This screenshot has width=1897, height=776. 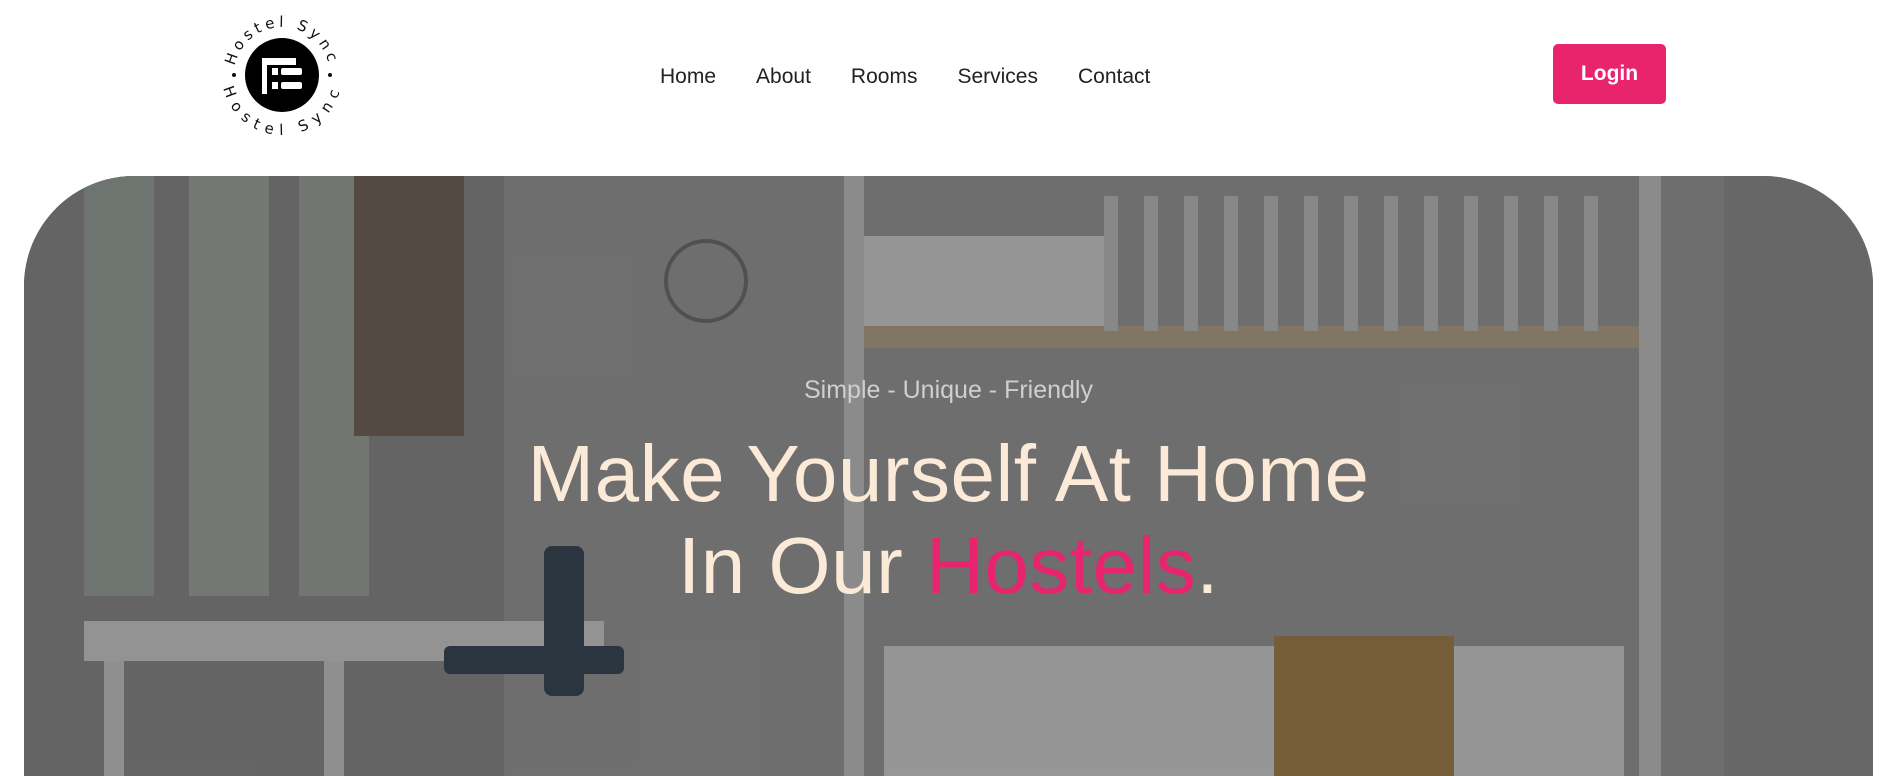 What do you see at coordinates (802, 565) in the screenshot?
I see `headline-line-2-prefix: In Our` at bounding box center [802, 565].